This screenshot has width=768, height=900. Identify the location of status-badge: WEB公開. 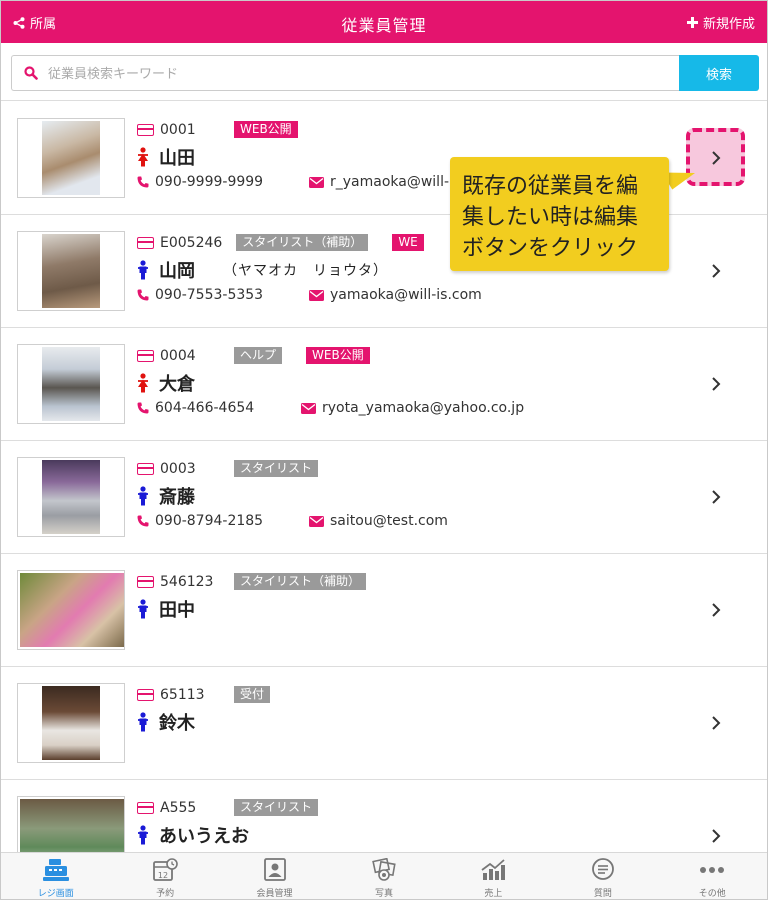
(266, 129).